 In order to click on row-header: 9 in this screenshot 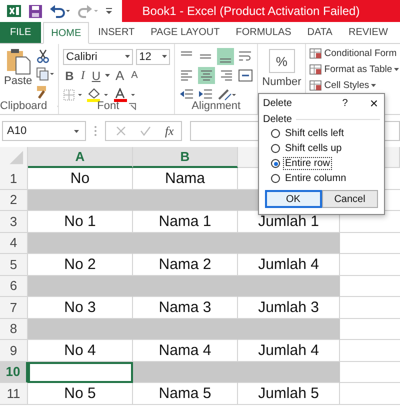, I will do `click(14, 351)`.